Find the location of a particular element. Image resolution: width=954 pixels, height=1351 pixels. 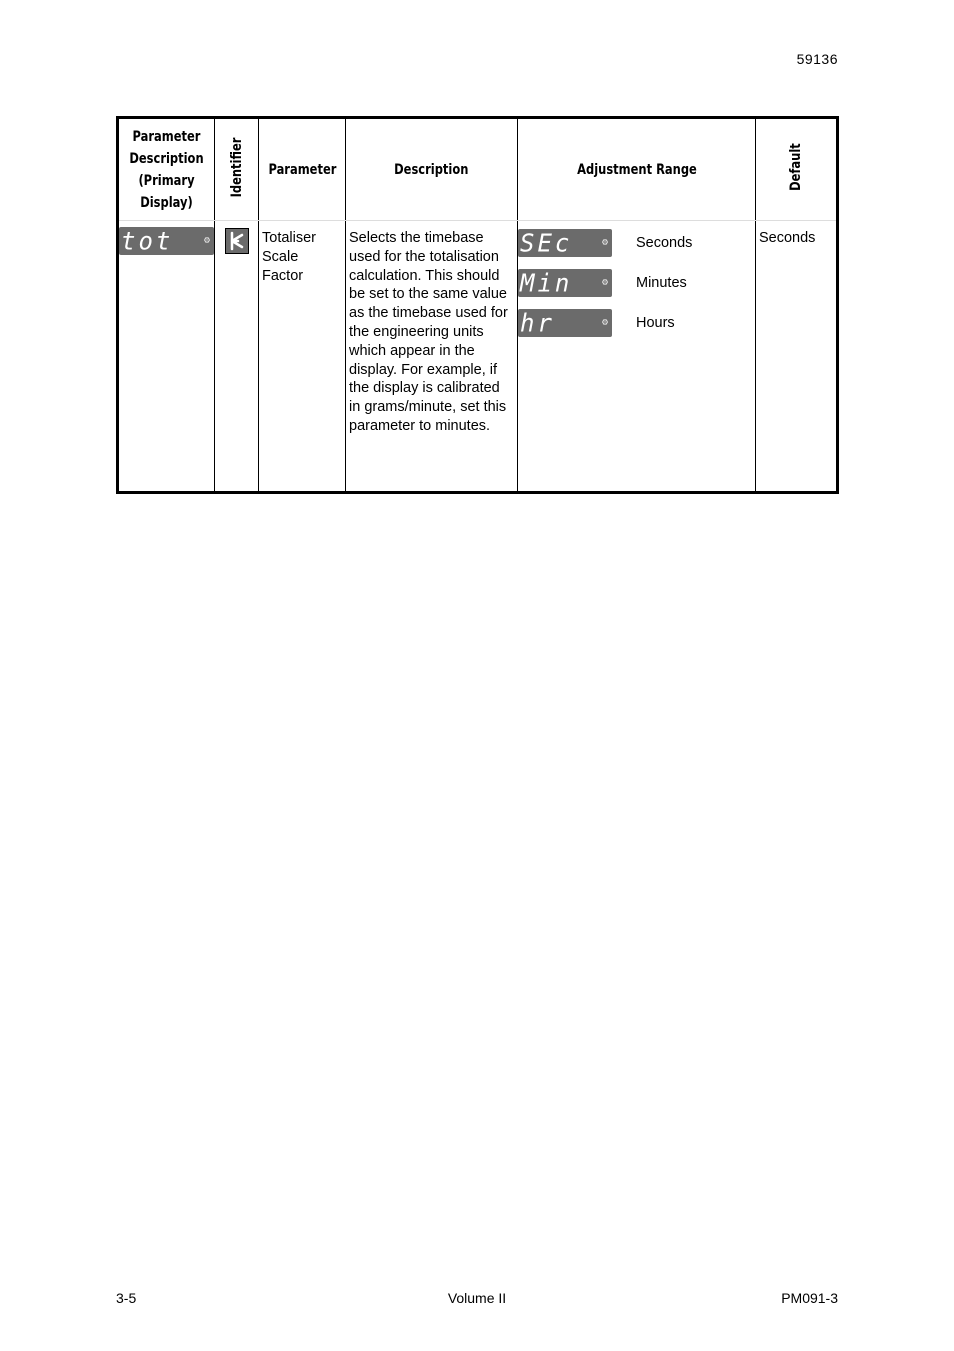

parameter-cell: Totaliser Scale Factor is located at coordinates (302, 356).